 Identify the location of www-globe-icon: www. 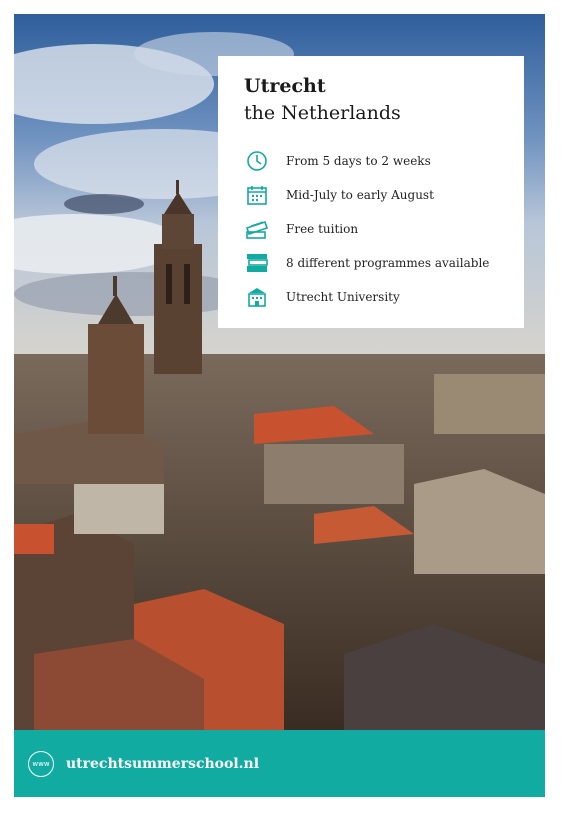
(41, 763).